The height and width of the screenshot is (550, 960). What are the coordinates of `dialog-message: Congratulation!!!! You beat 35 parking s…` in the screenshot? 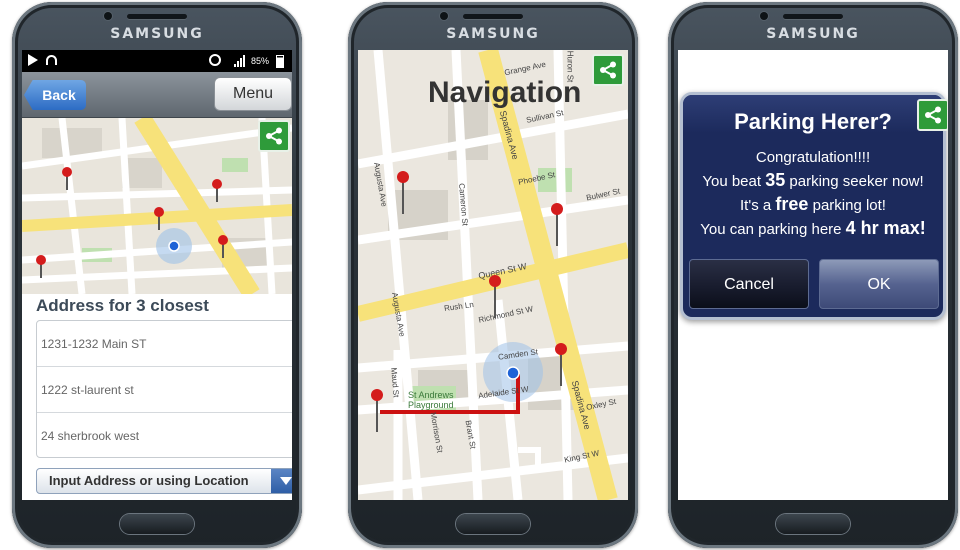 It's located at (813, 194).